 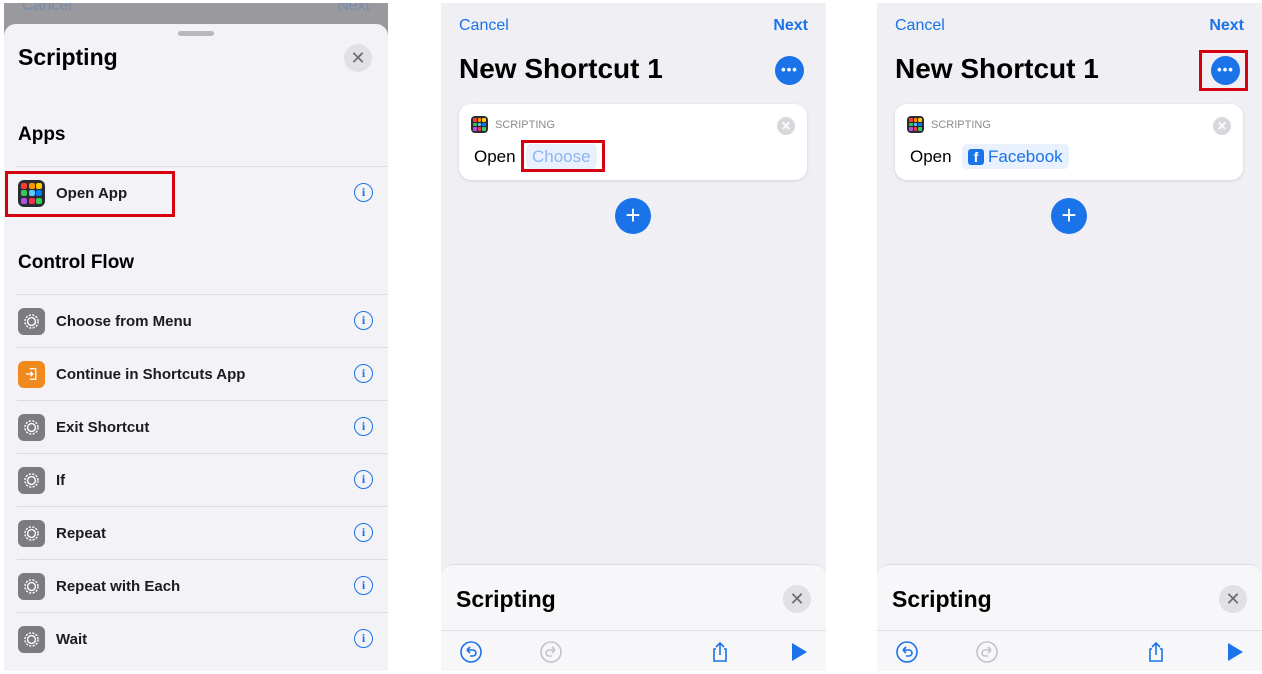 What do you see at coordinates (103, 427) in the screenshot?
I see `list-item-label: Exit Shortcut` at bounding box center [103, 427].